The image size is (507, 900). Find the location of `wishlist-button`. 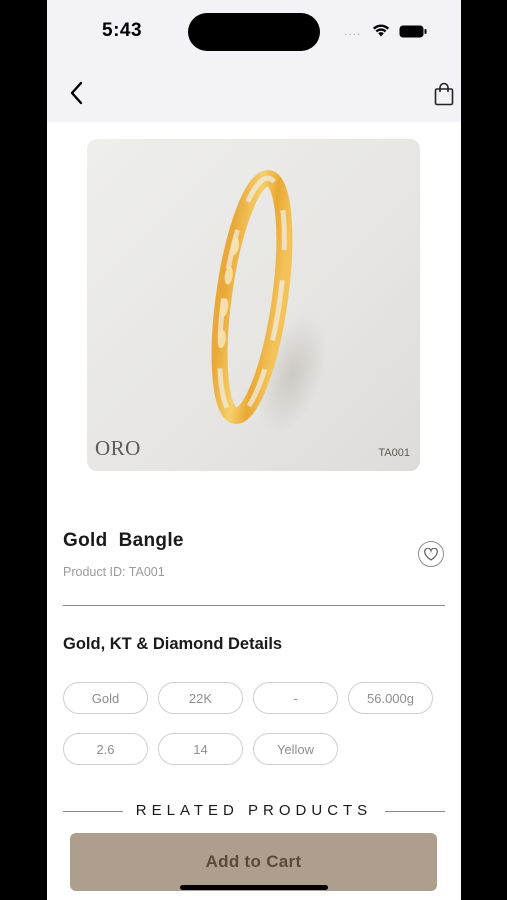

wishlist-button is located at coordinates (431, 554).